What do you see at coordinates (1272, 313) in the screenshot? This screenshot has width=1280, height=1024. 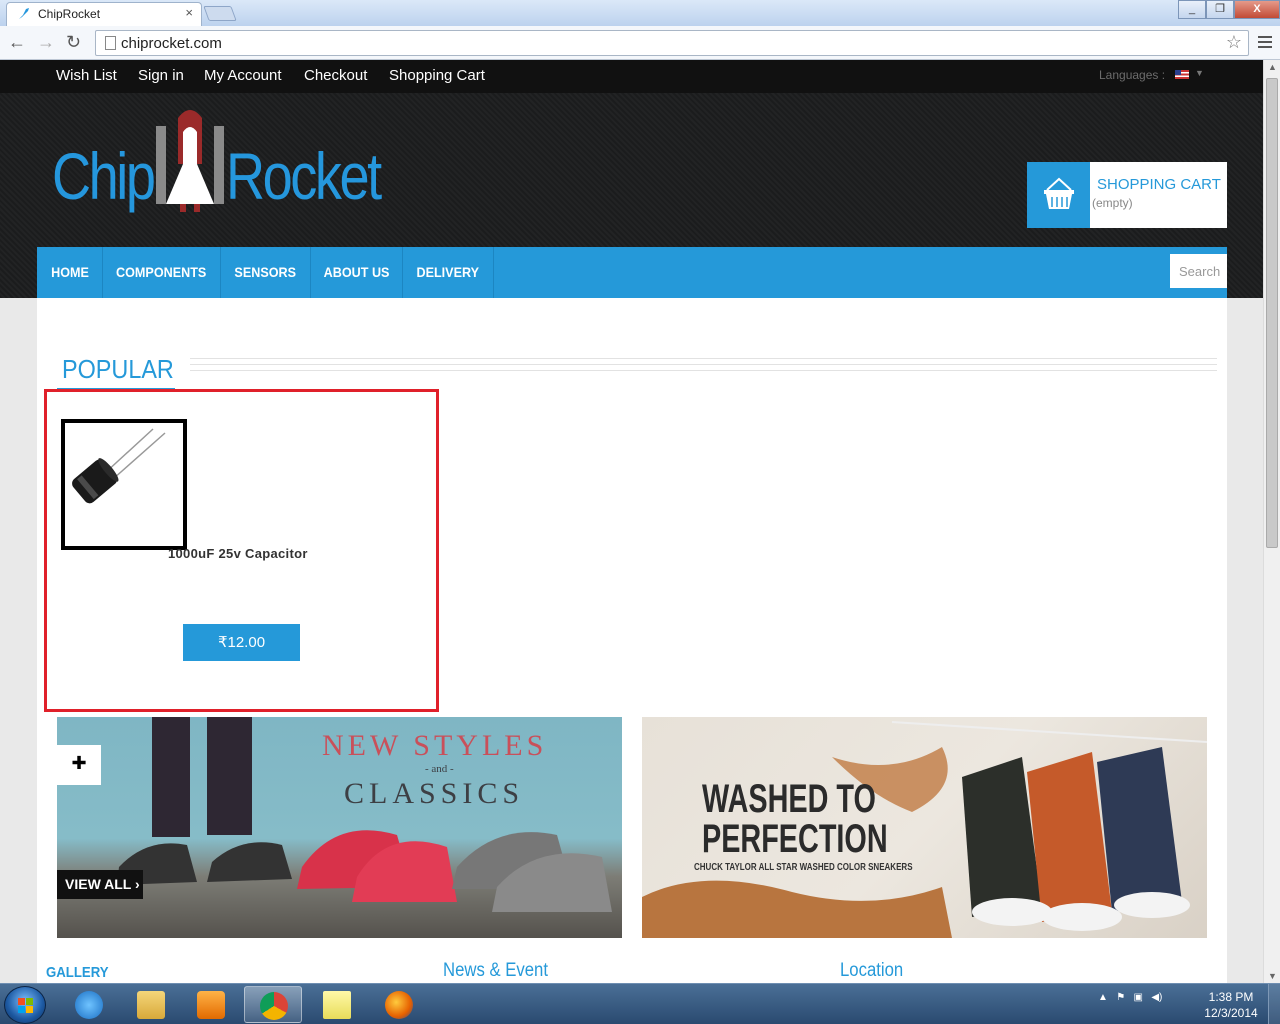 I see `scroll-thumb` at bounding box center [1272, 313].